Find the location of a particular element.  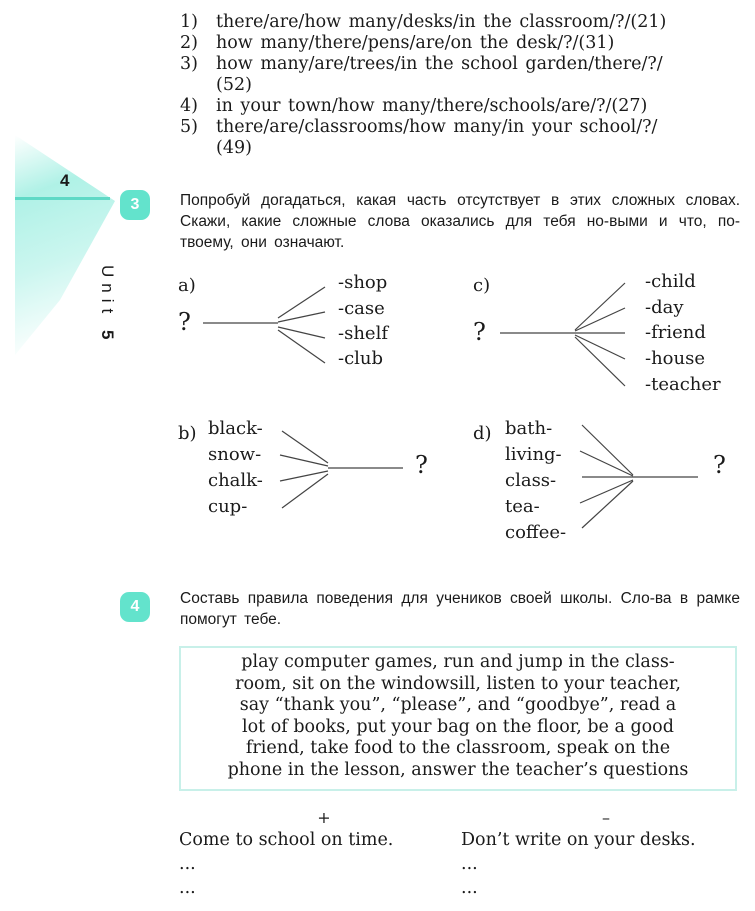

word-part: -shop is located at coordinates (363, 282).